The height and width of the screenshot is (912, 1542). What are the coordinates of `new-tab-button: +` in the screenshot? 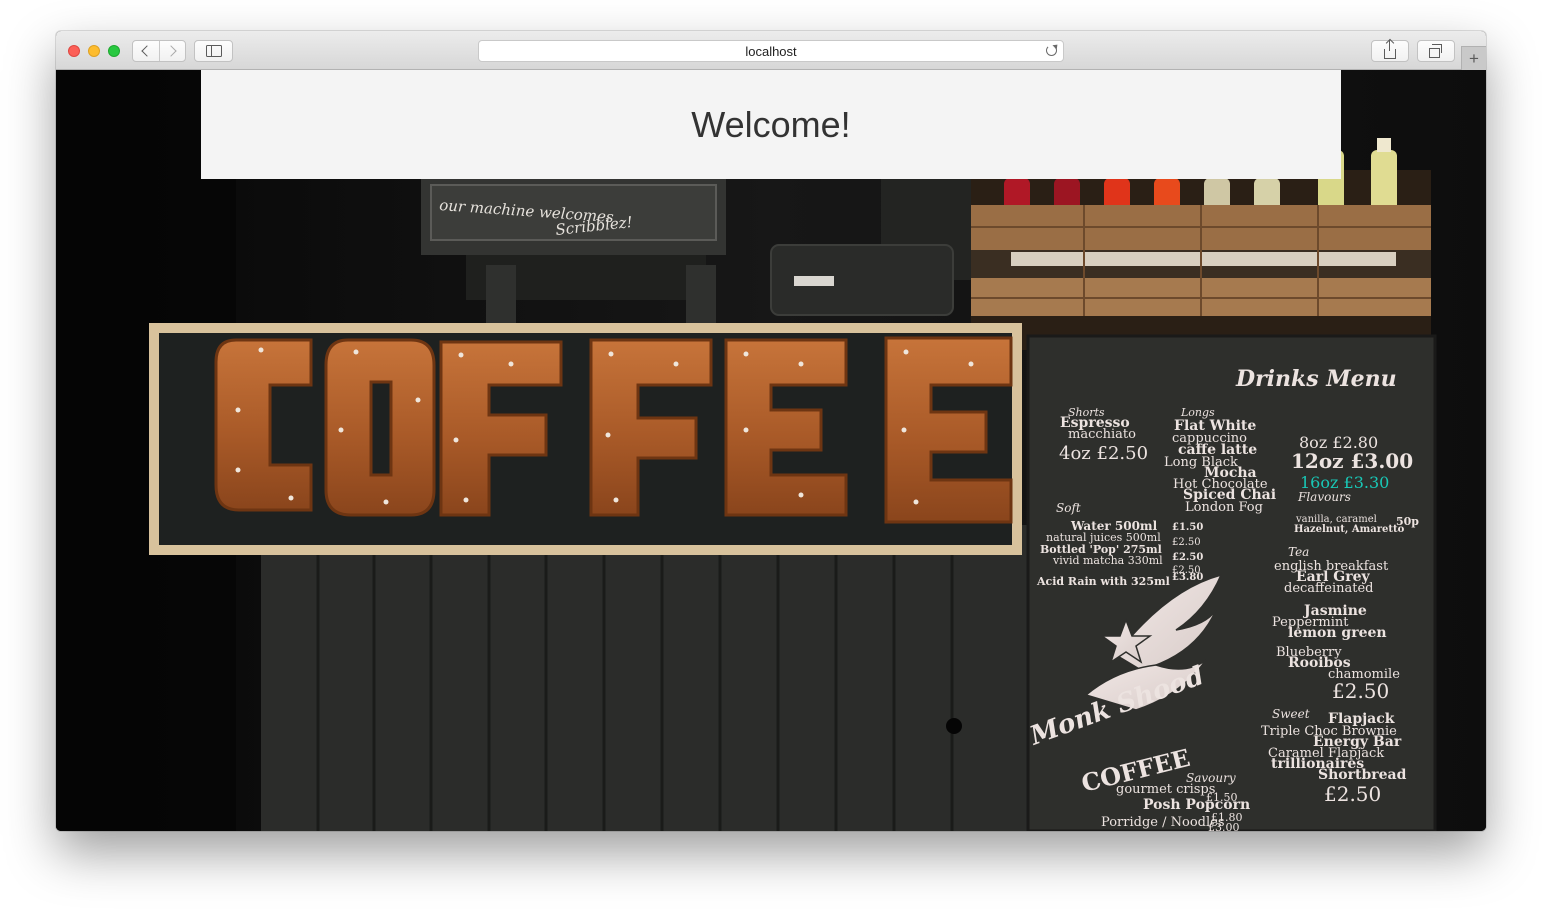 It's located at (1473, 58).